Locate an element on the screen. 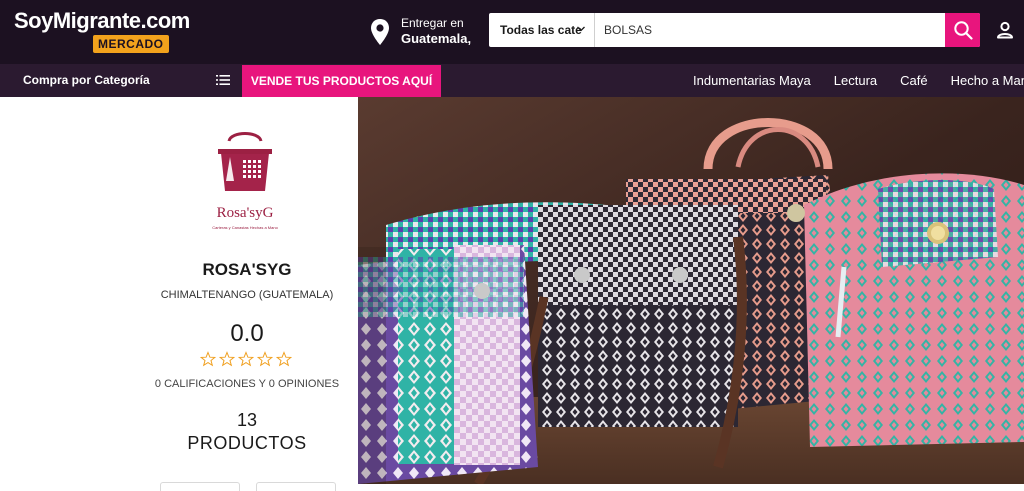 This screenshot has width=1024, height=491. store-logo-tagline: Carteras y Canastas Hechas a Mano is located at coordinates (245, 227).